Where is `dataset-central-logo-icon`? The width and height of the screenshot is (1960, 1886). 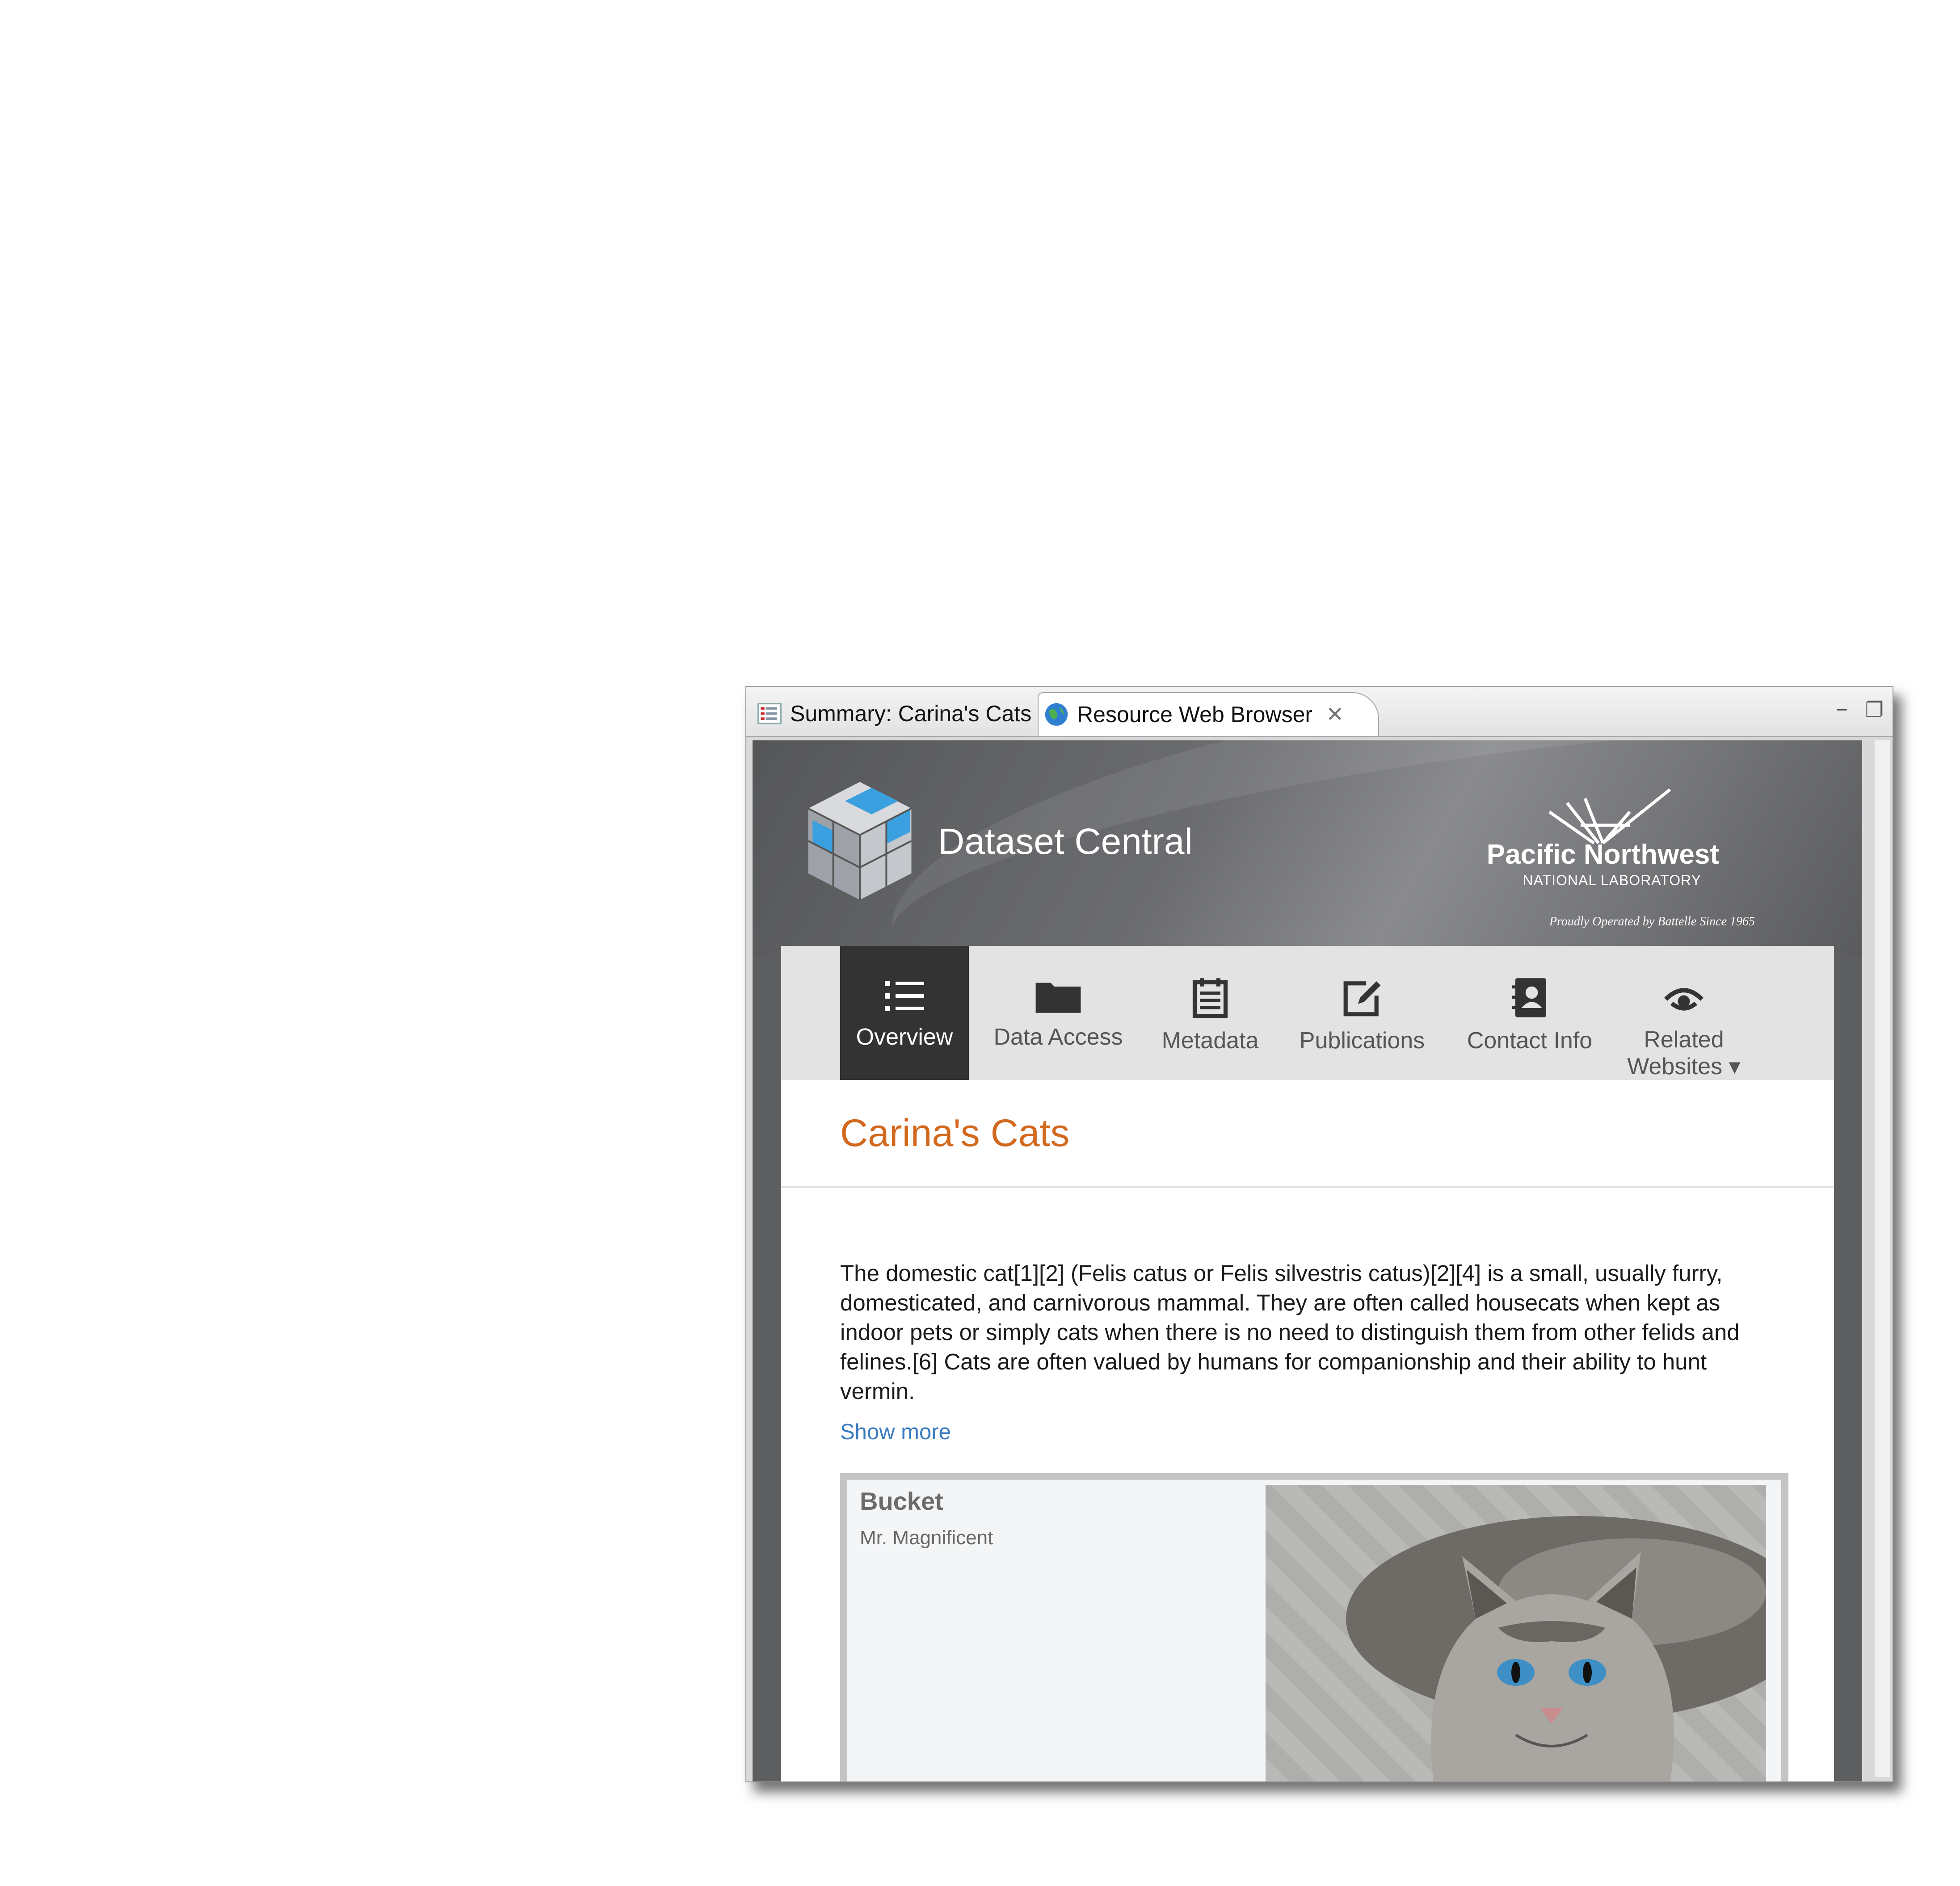
dataset-central-logo-icon is located at coordinates (860, 841).